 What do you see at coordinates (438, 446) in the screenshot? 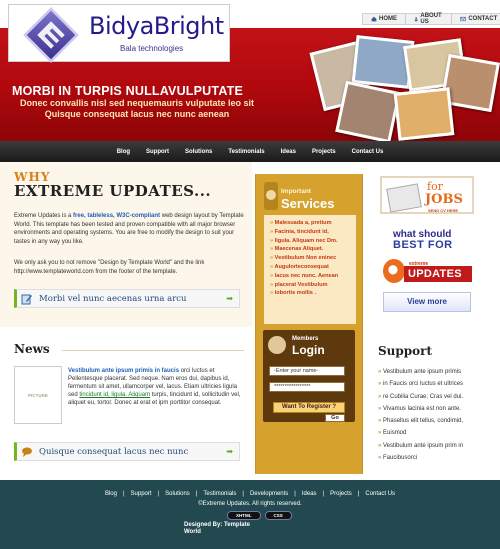
I see `support-item: Vestibulum ante ipsum prim in` at bounding box center [438, 446].